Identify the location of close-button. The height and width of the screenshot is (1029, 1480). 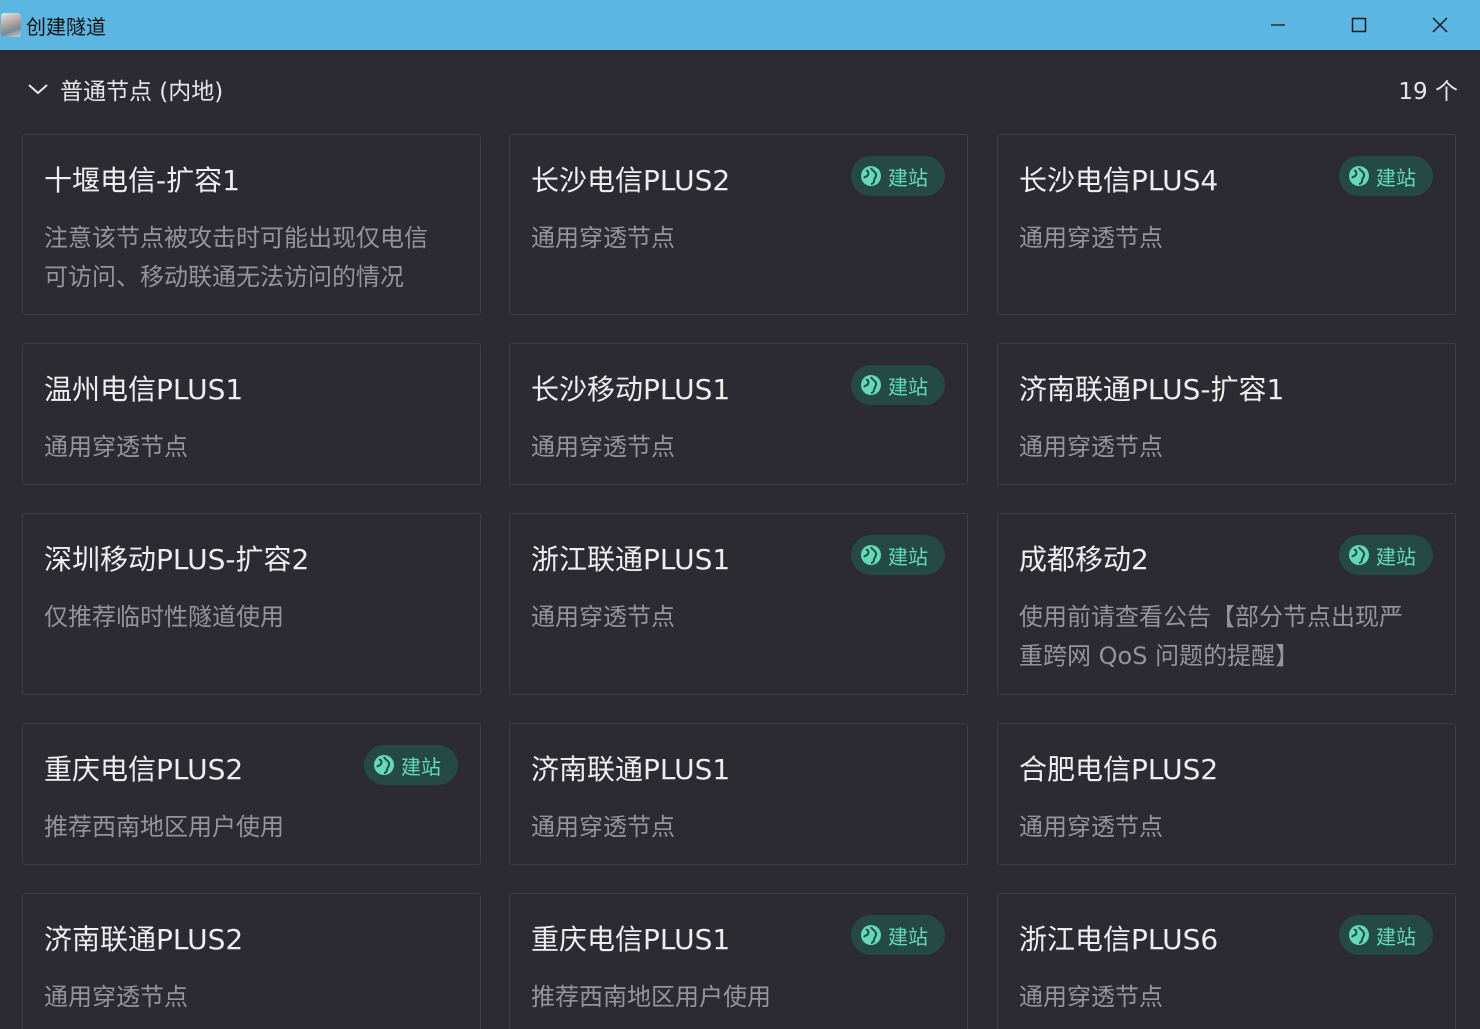
(1439, 25).